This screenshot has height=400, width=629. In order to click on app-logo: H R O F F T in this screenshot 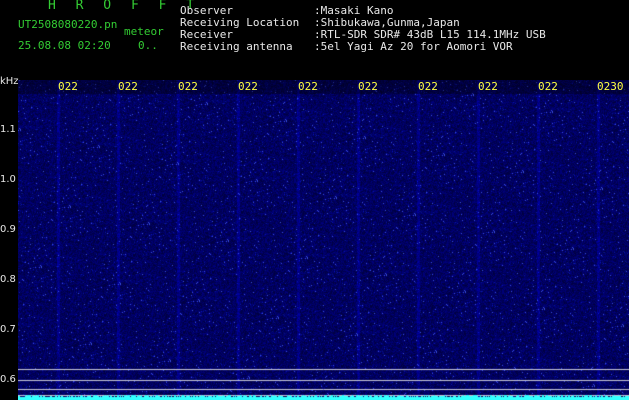, I will do `click(124, 6)`.